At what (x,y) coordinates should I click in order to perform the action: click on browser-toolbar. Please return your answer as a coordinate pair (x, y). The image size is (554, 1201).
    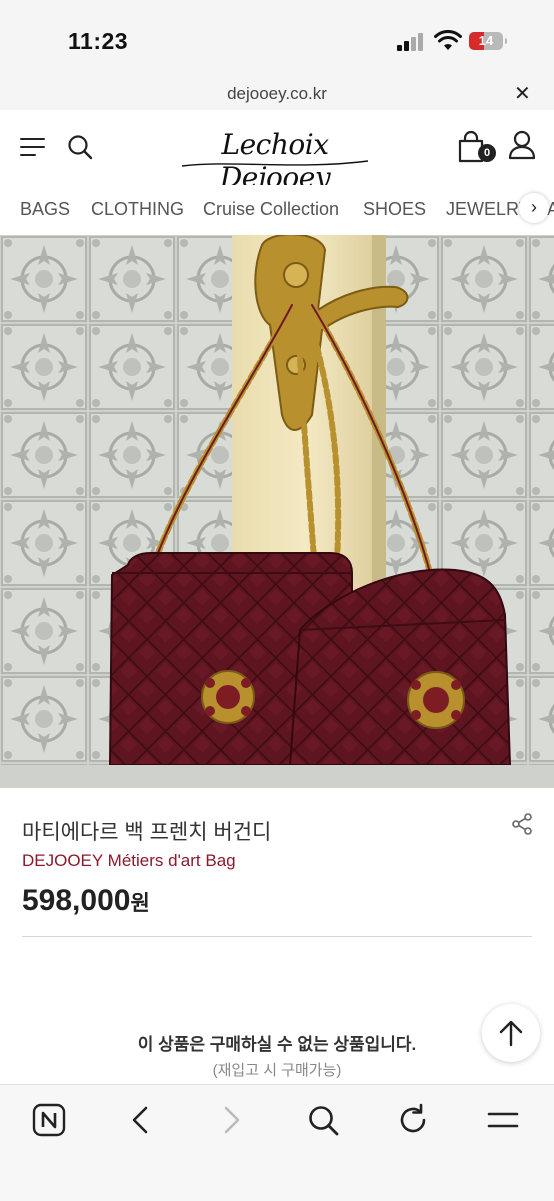
    Looking at the image, I should click on (277, 1142).